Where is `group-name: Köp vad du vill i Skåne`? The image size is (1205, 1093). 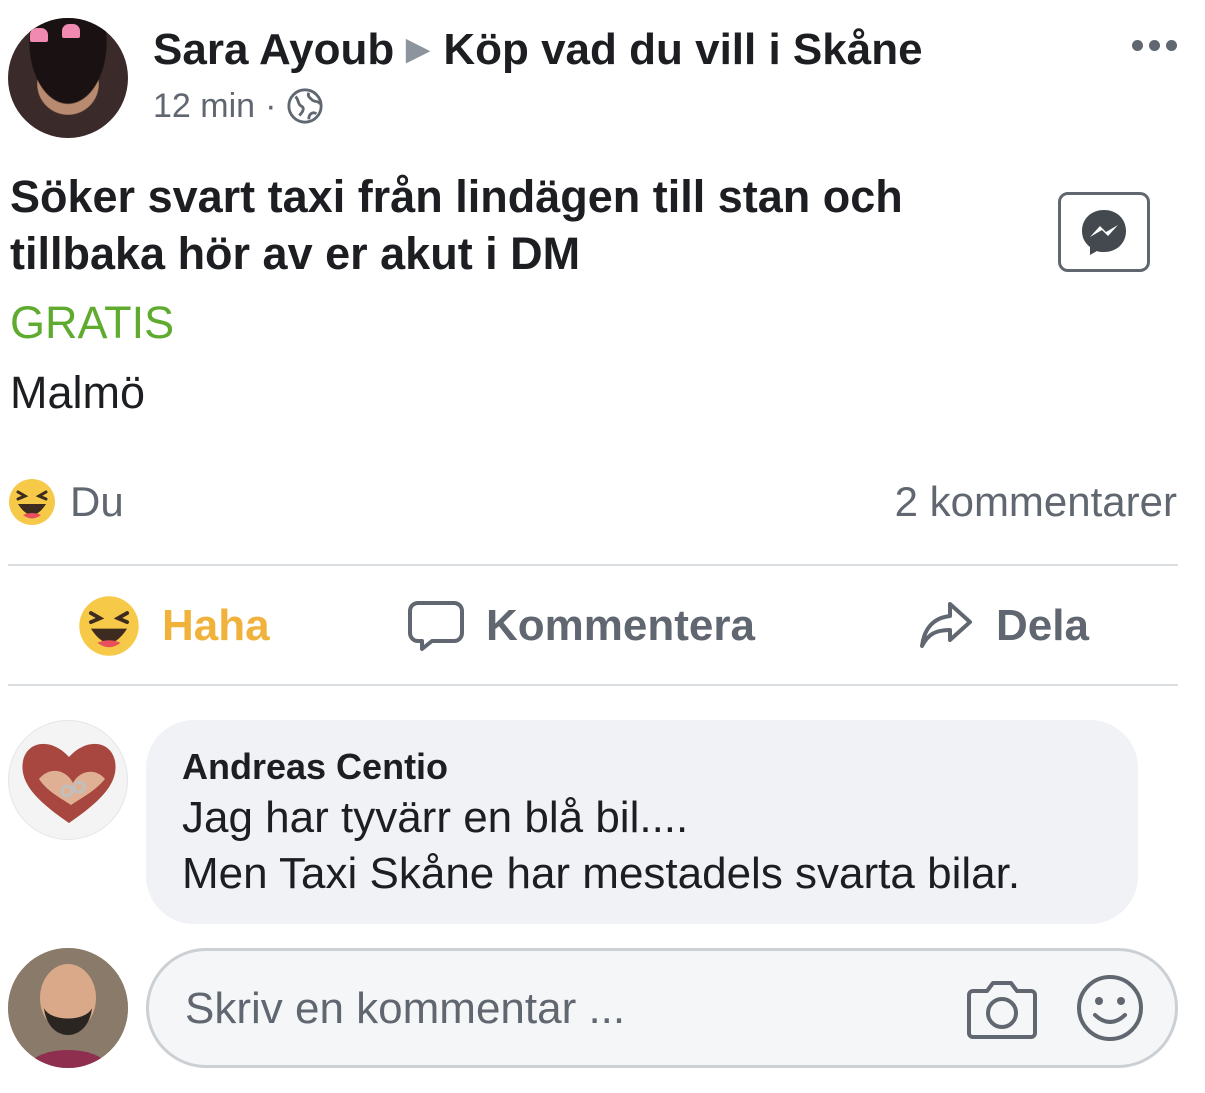
group-name: Köp vad du vill i Skåne is located at coordinates (682, 49).